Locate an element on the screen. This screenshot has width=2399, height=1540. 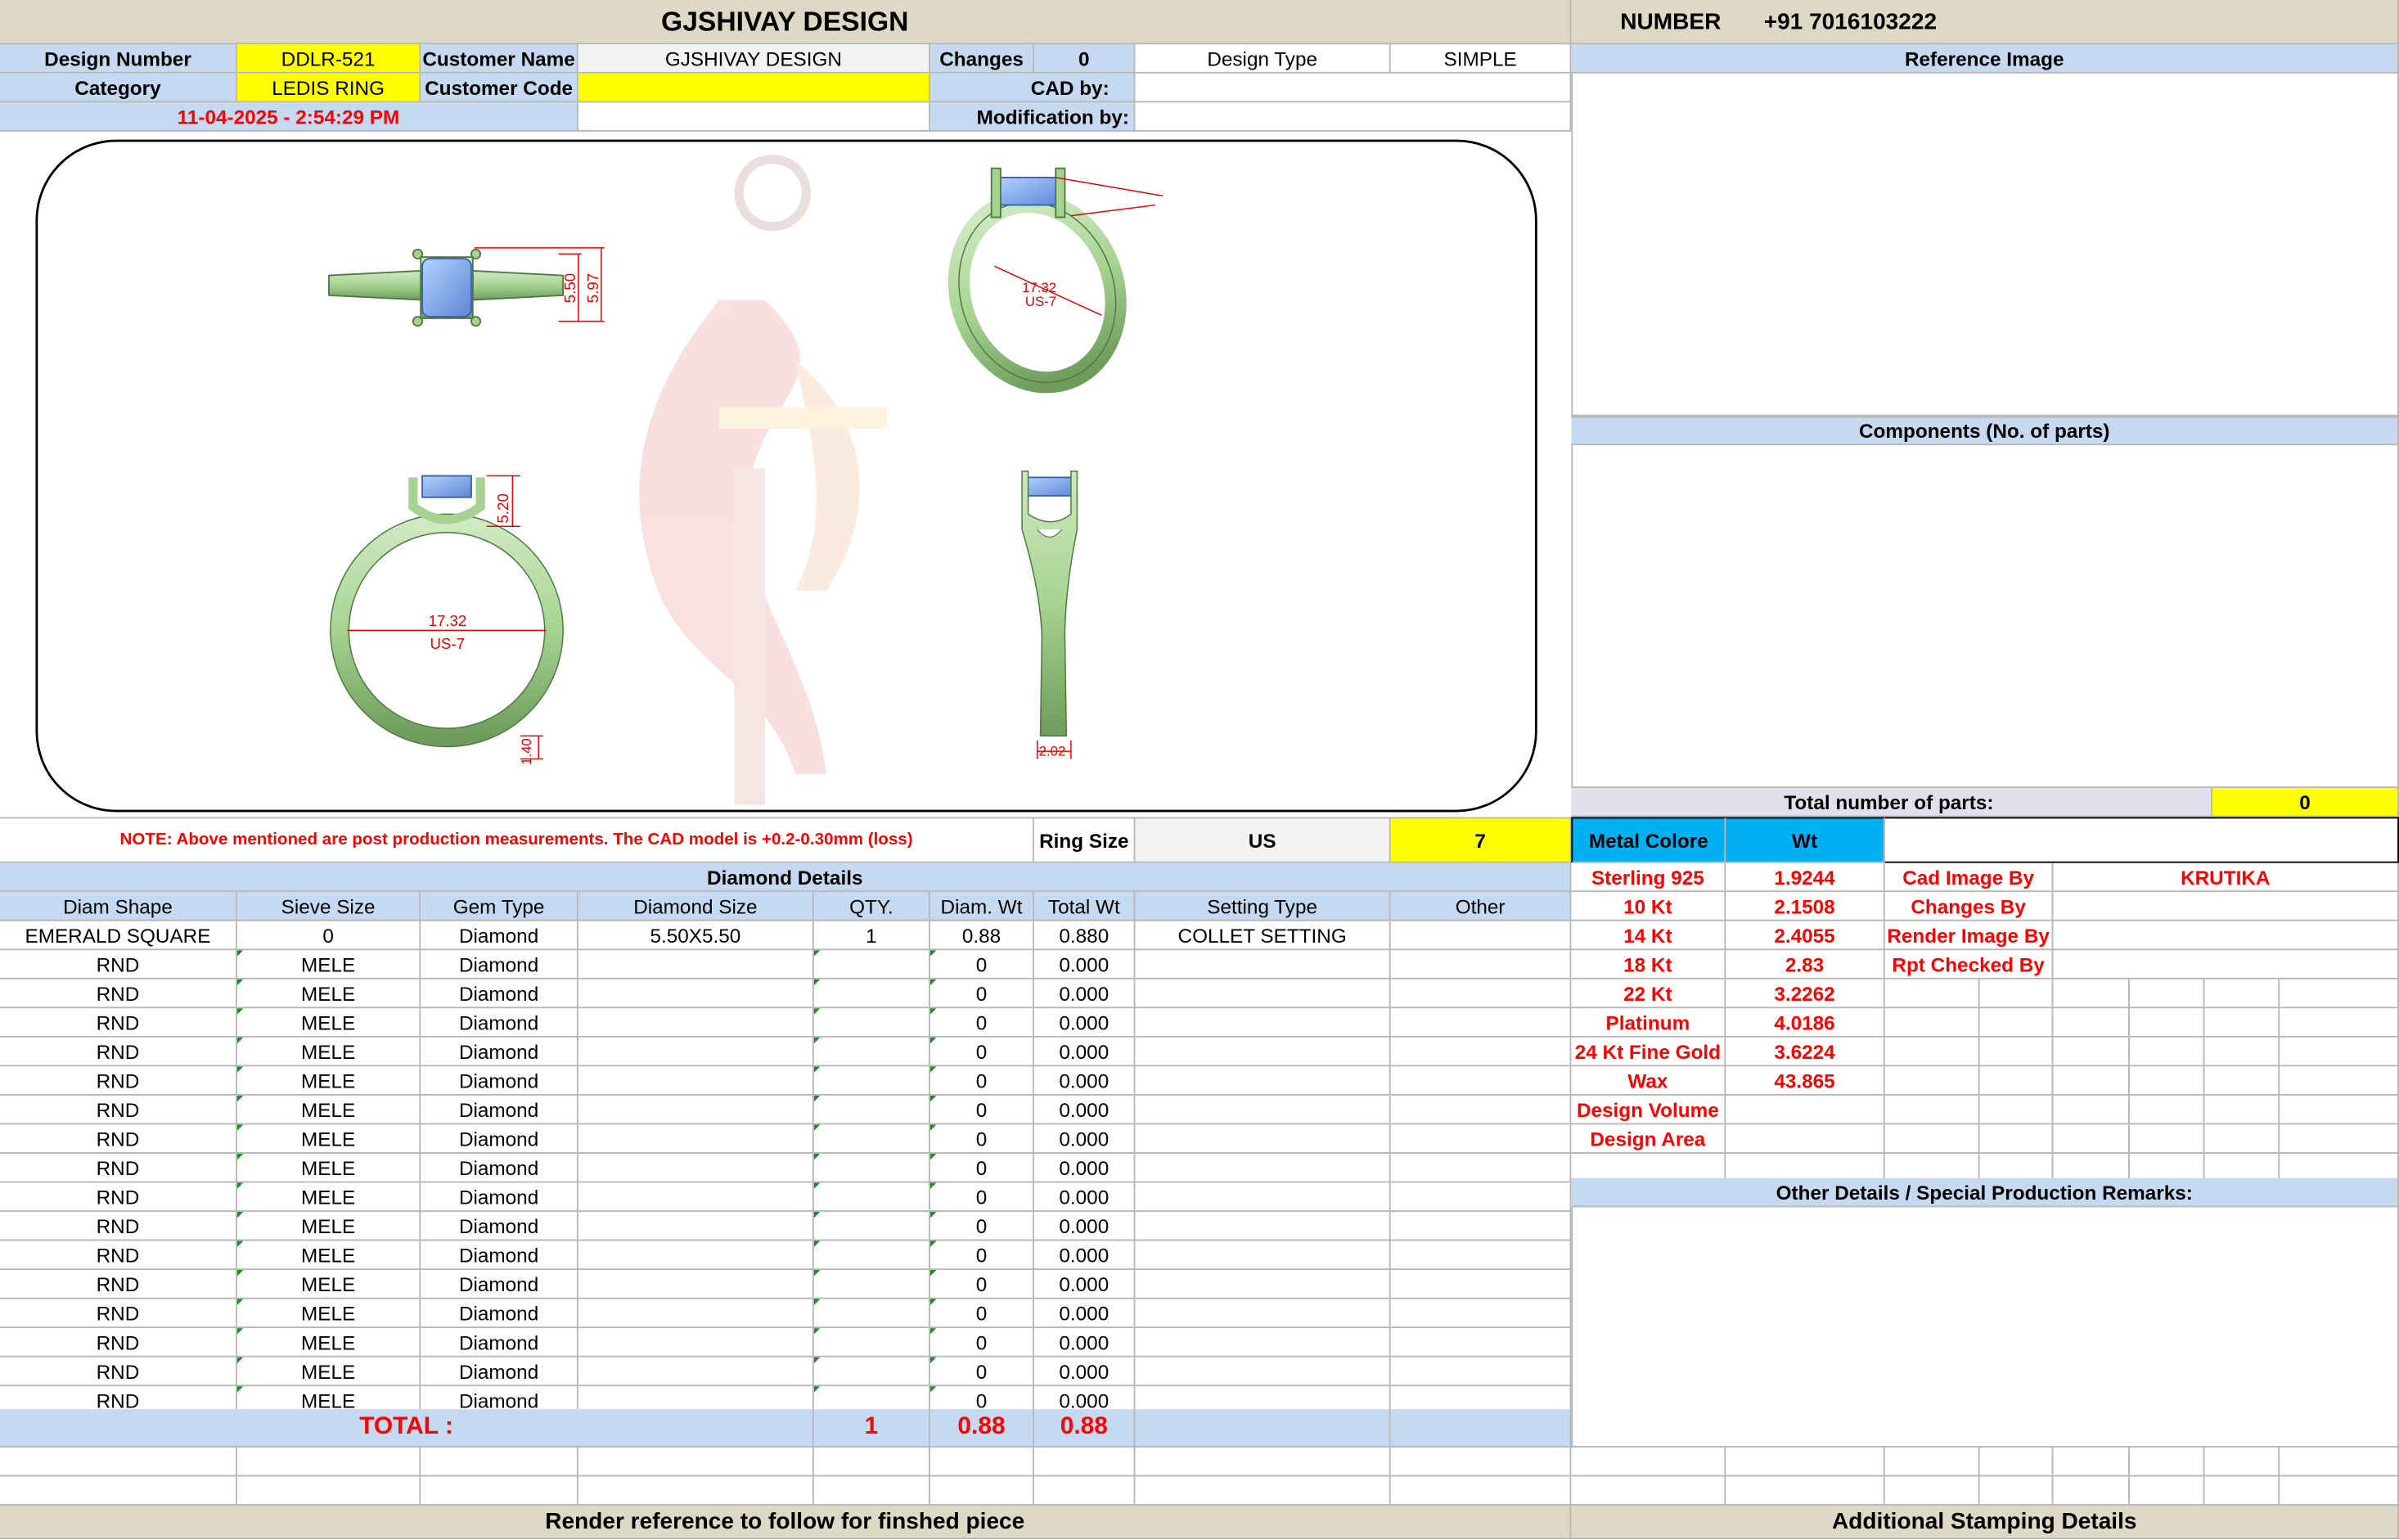
modification-by-value is located at coordinates (1353, 117).